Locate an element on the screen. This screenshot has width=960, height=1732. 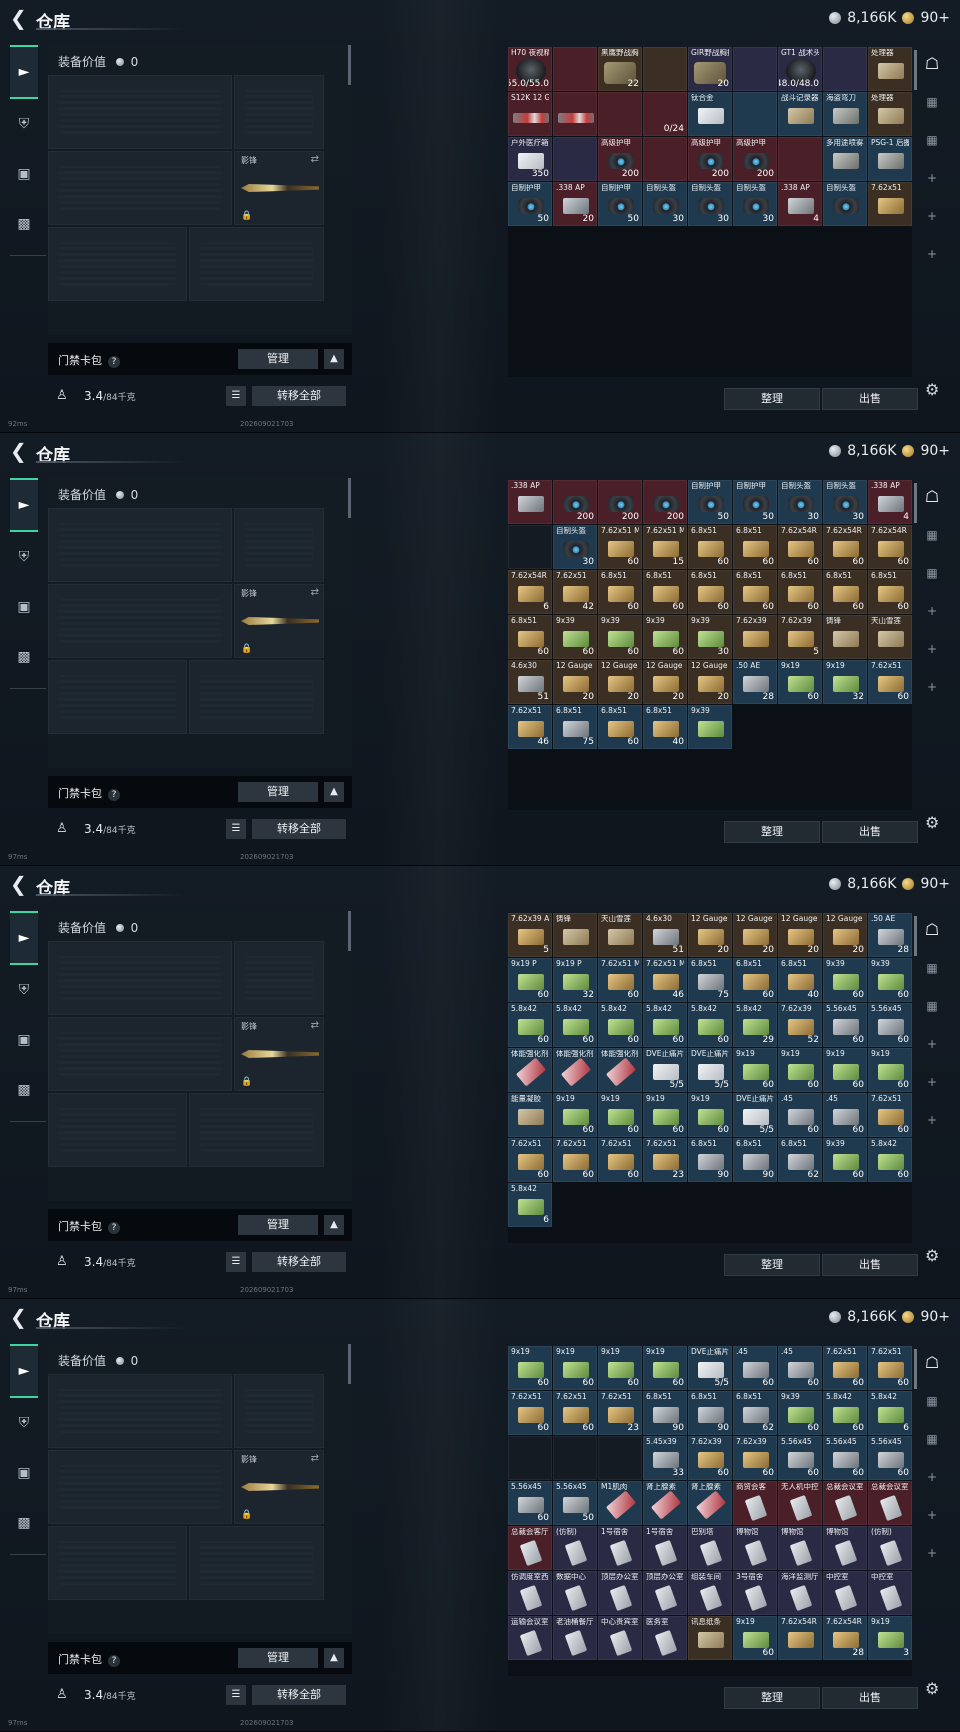
add-page-icon: + is located at coordinates (932, 1477).